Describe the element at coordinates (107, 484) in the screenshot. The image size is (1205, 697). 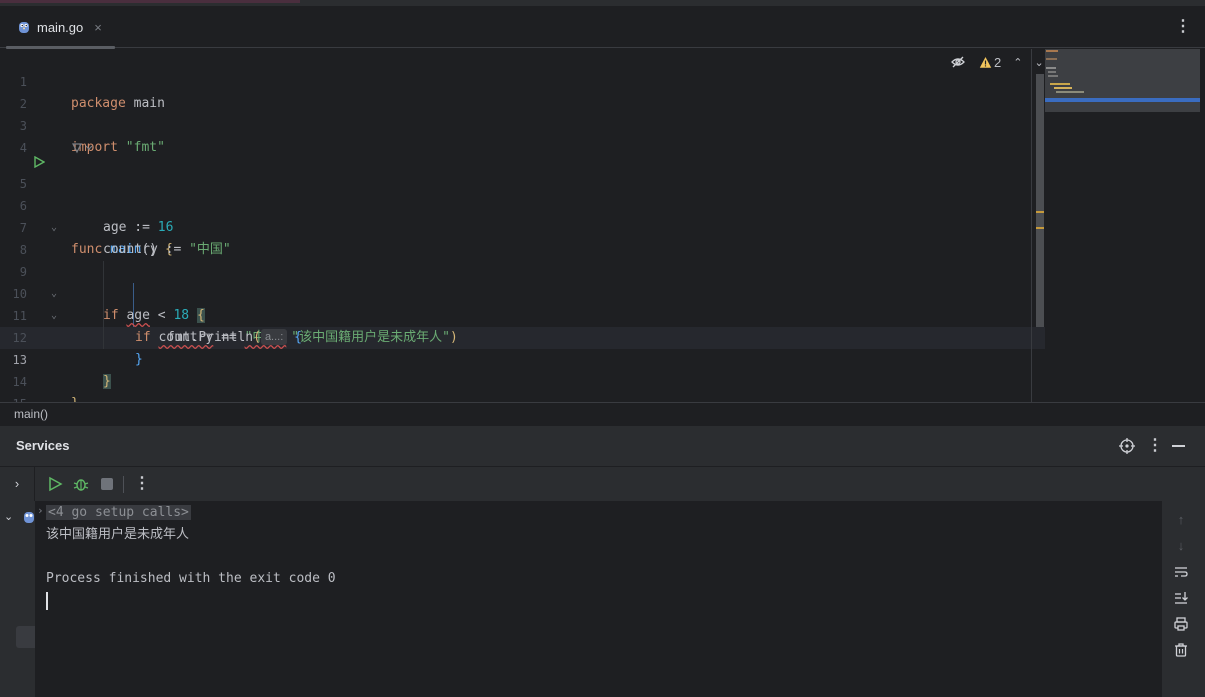
I see `stop-icon` at that location.